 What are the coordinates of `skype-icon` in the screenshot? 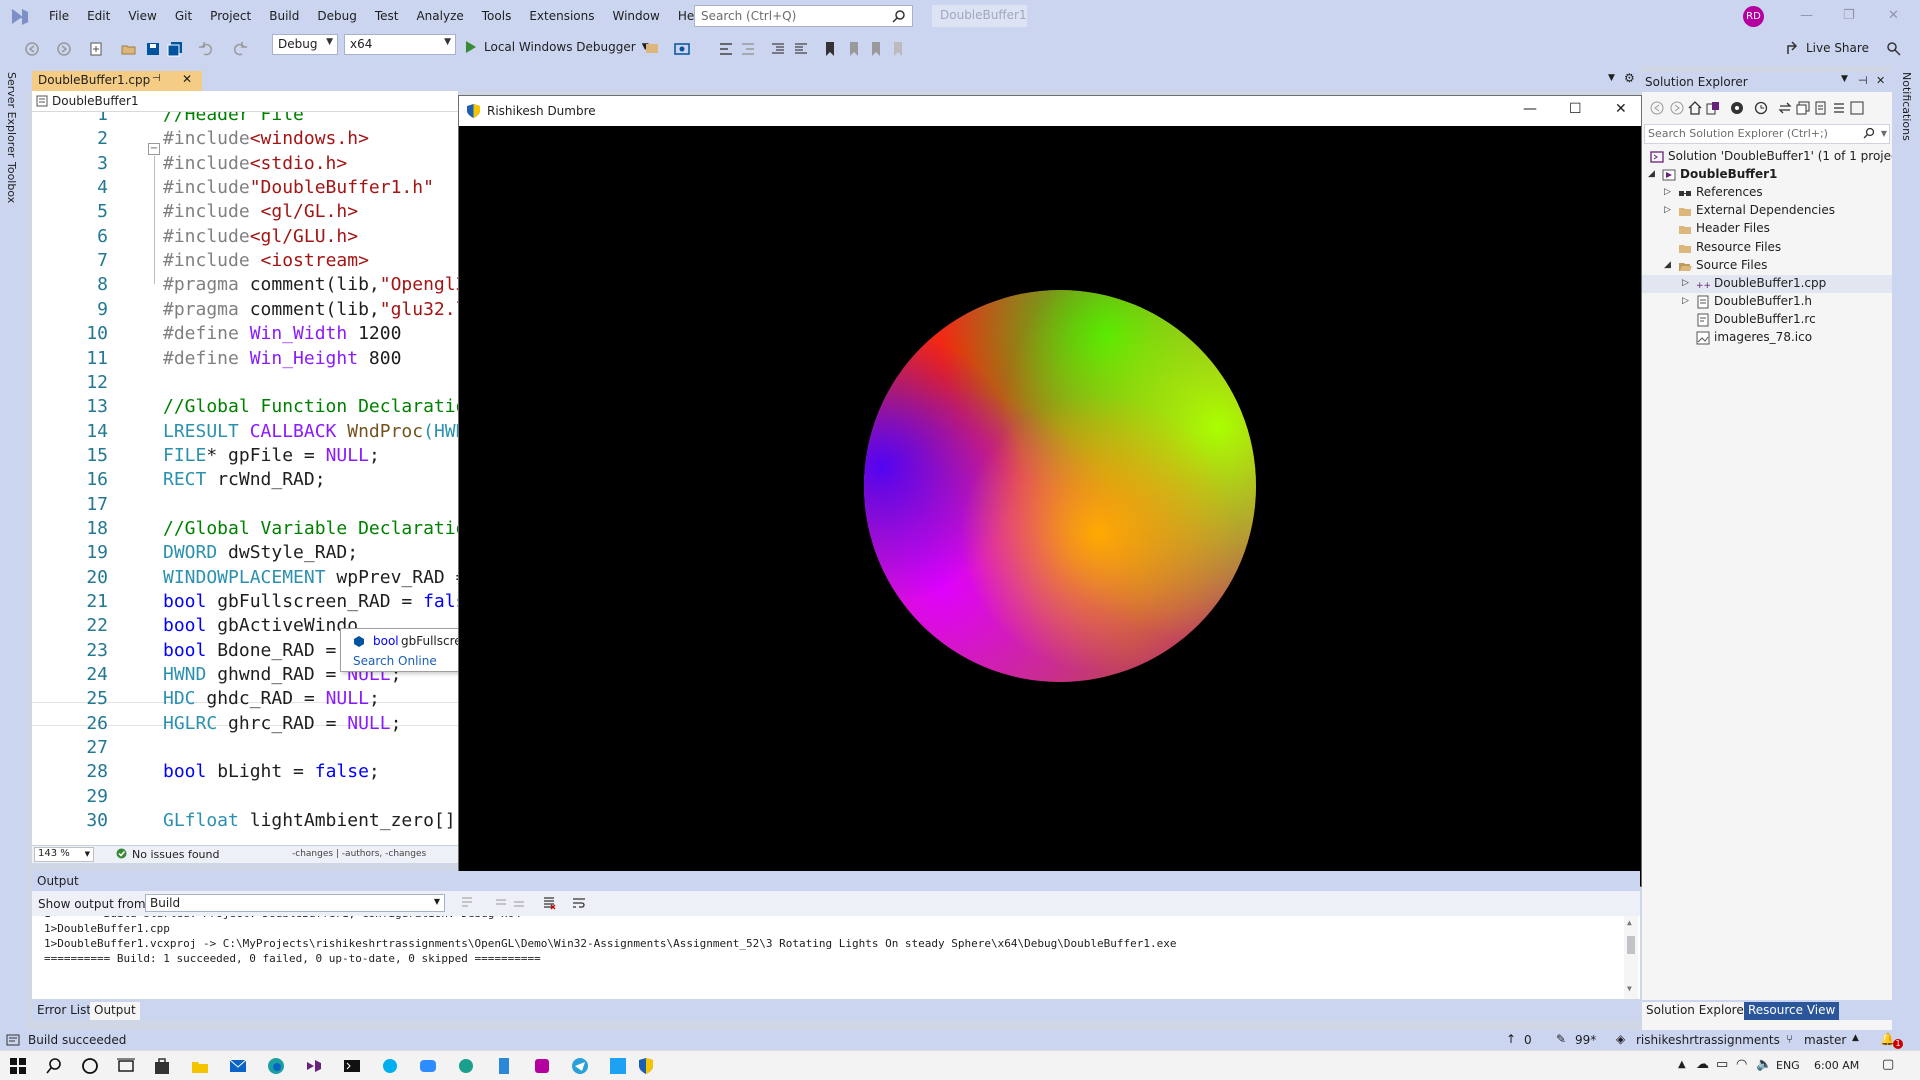 It's located at (390, 1066).